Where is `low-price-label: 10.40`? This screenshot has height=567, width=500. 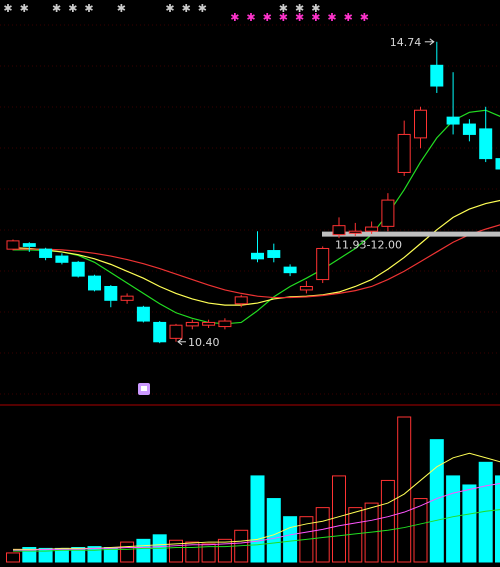
low-price-label: 10.40 is located at coordinates (204, 342).